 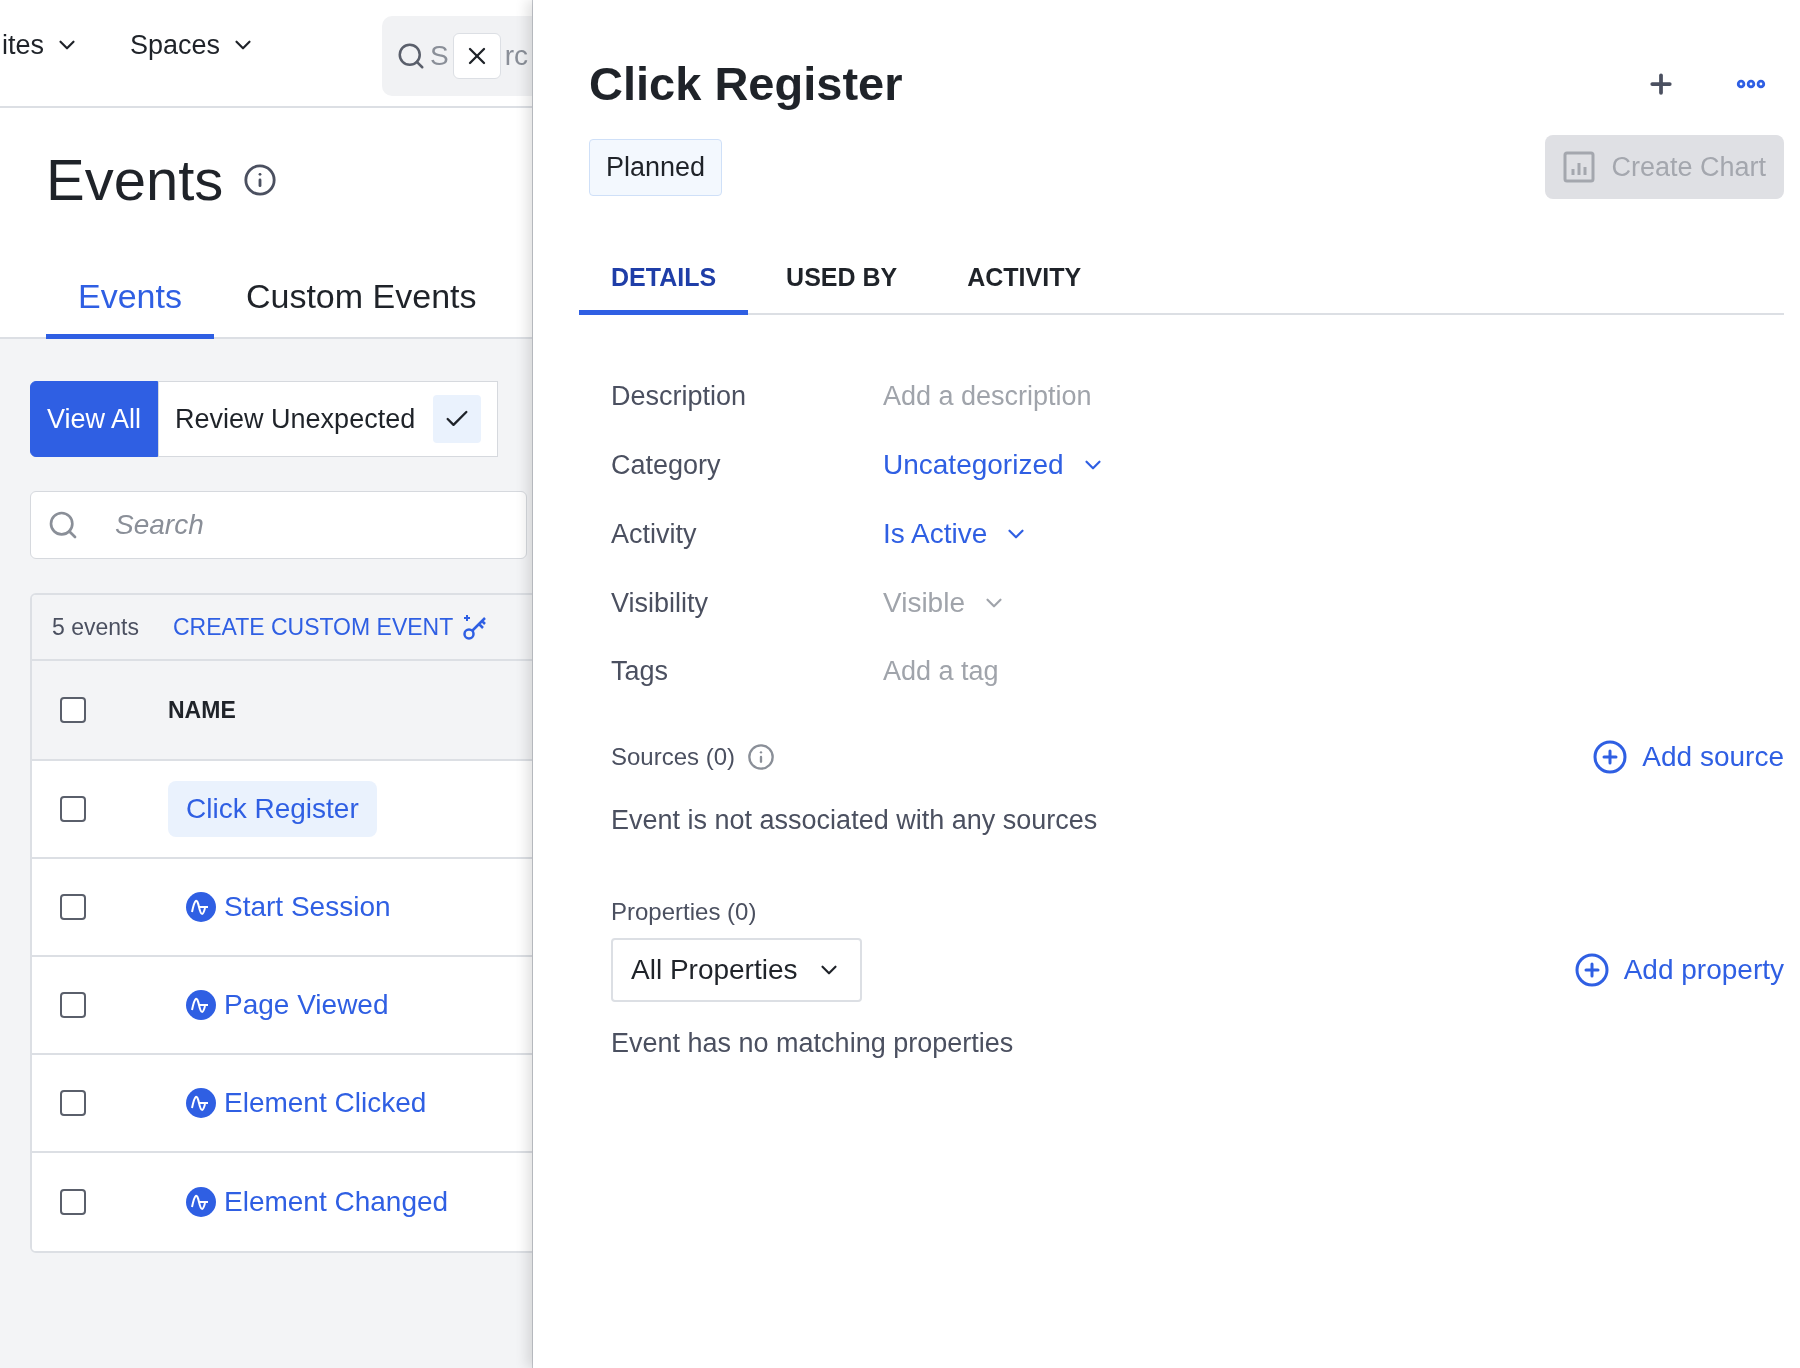 I want to click on close-button, so click(x=476, y=56).